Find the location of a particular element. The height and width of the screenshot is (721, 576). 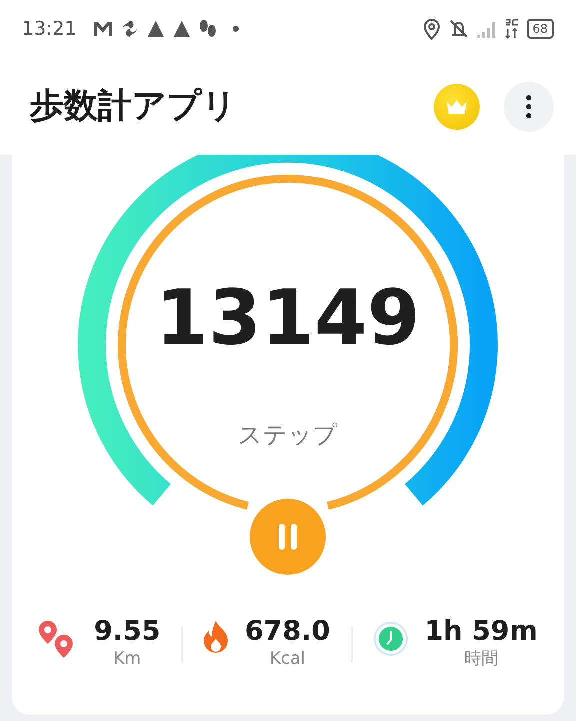

clock-icon is located at coordinates (390, 639).